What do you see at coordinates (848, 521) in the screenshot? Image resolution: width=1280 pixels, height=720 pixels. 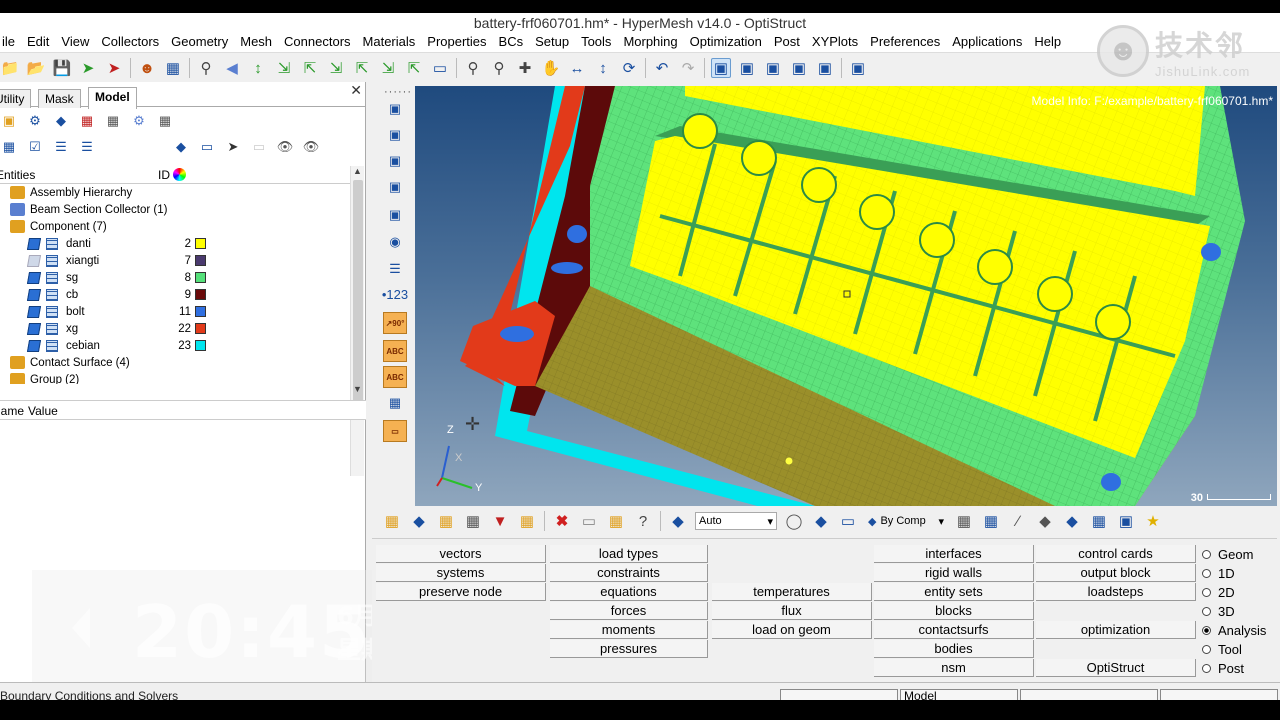 I see `cube-shaded-icon: ▭` at bounding box center [848, 521].